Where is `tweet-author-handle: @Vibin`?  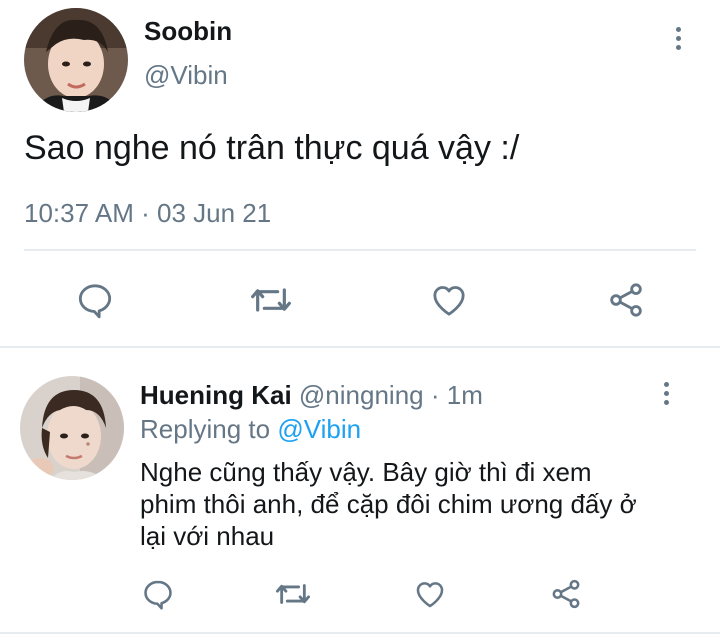
tweet-author-handle: @Vibin is located at coordinates (186, 75).